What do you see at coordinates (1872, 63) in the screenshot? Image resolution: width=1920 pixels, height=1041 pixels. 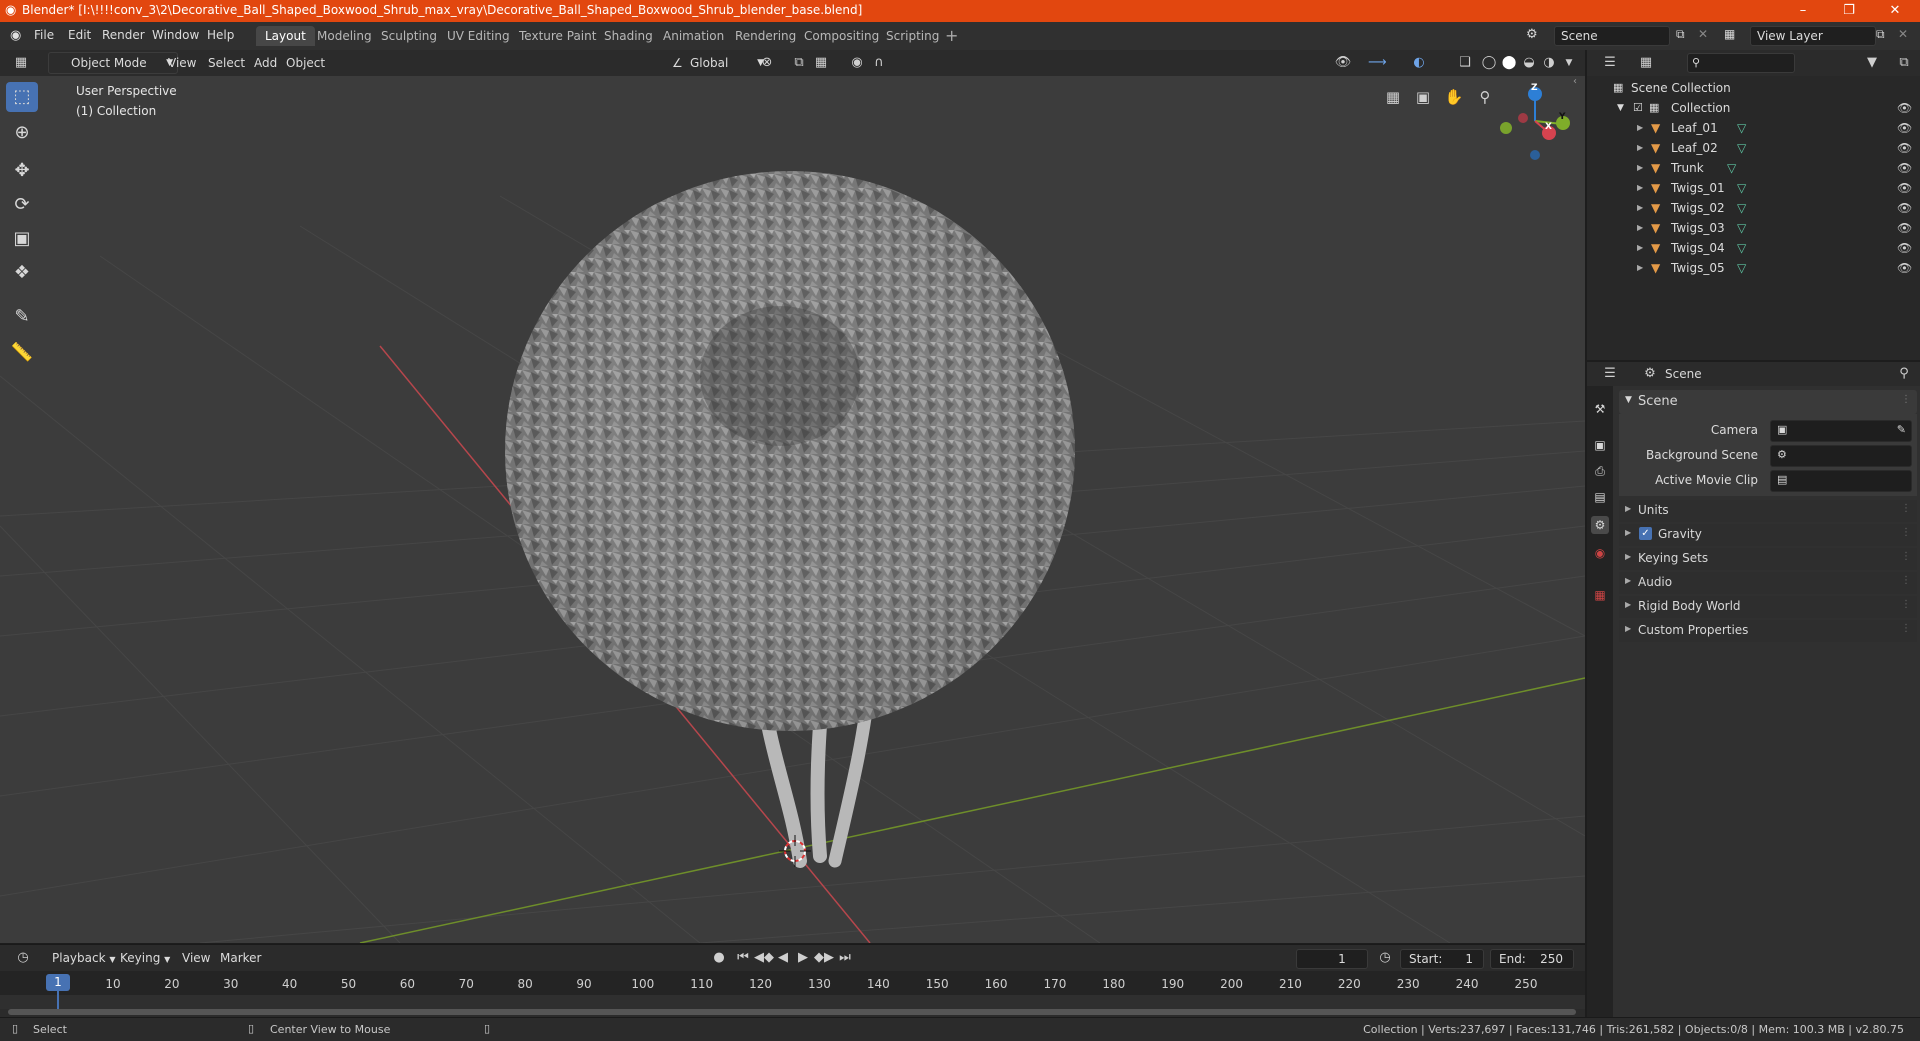 I see `filter-icon: ▼` at bounding box center [1872, 63].